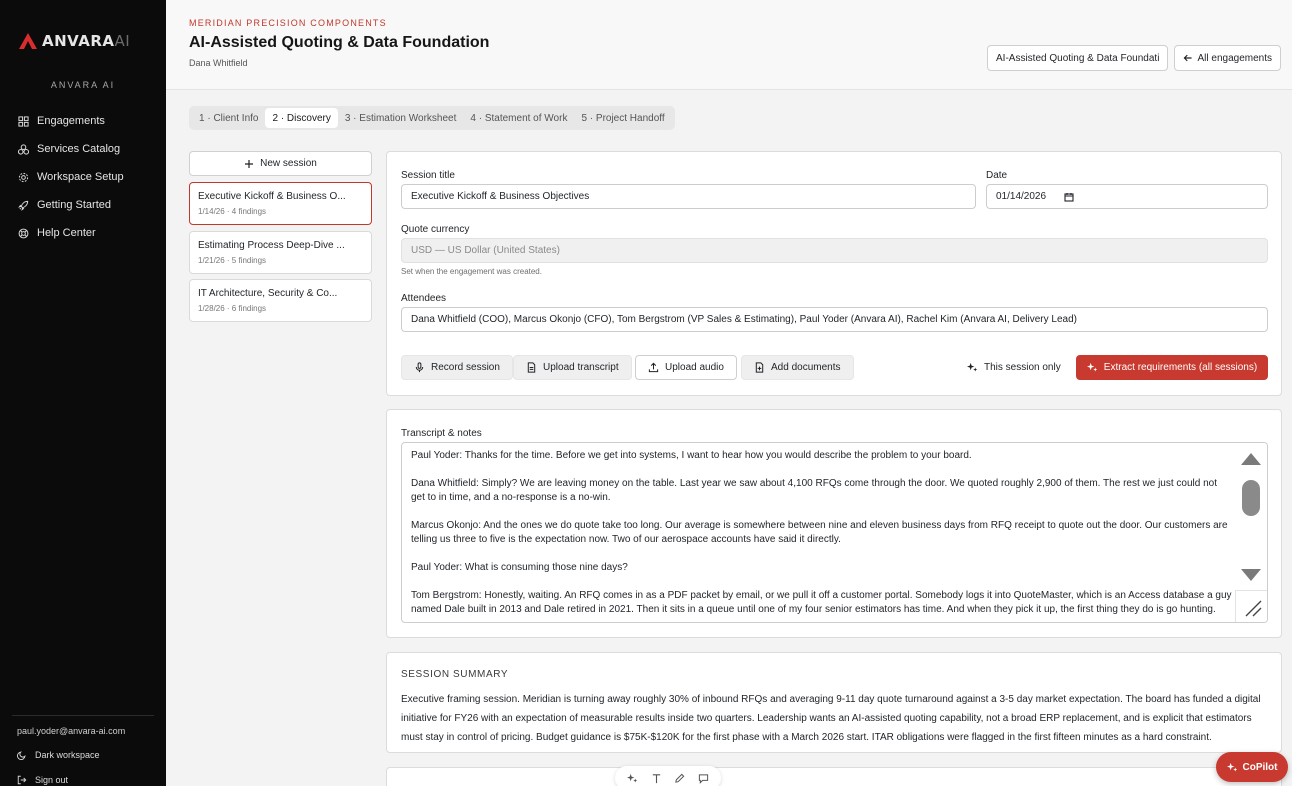 The image size is (1292, 786). Describe the element at coordinates (668, 776) in the screenshot. I see `annotation-toolbar` at that location.